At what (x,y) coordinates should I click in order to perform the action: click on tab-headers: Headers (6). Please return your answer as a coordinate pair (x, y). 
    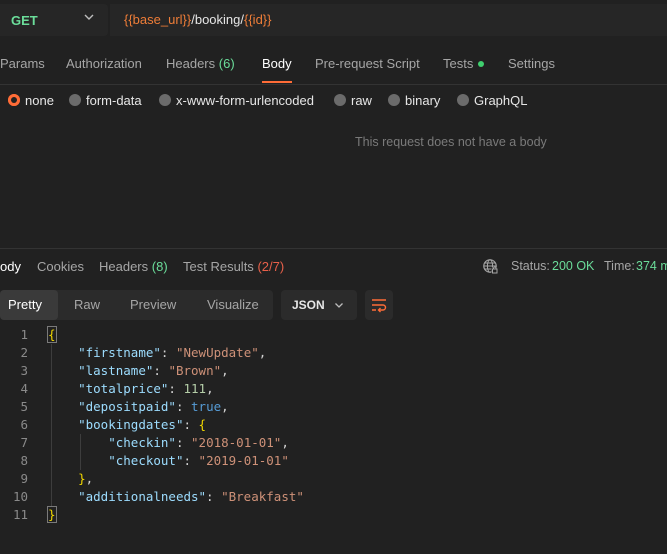
    Looking at the image, I should click on (200, 63).